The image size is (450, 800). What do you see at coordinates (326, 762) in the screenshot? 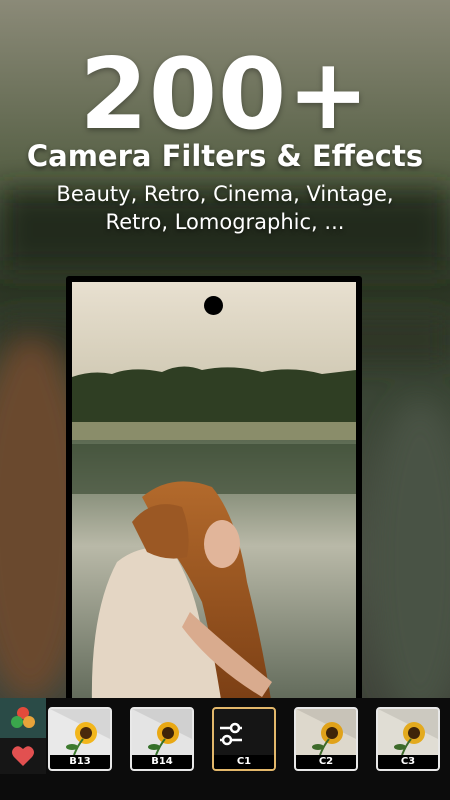
I see `filter-label: C2` at bounding box center [326, 762].